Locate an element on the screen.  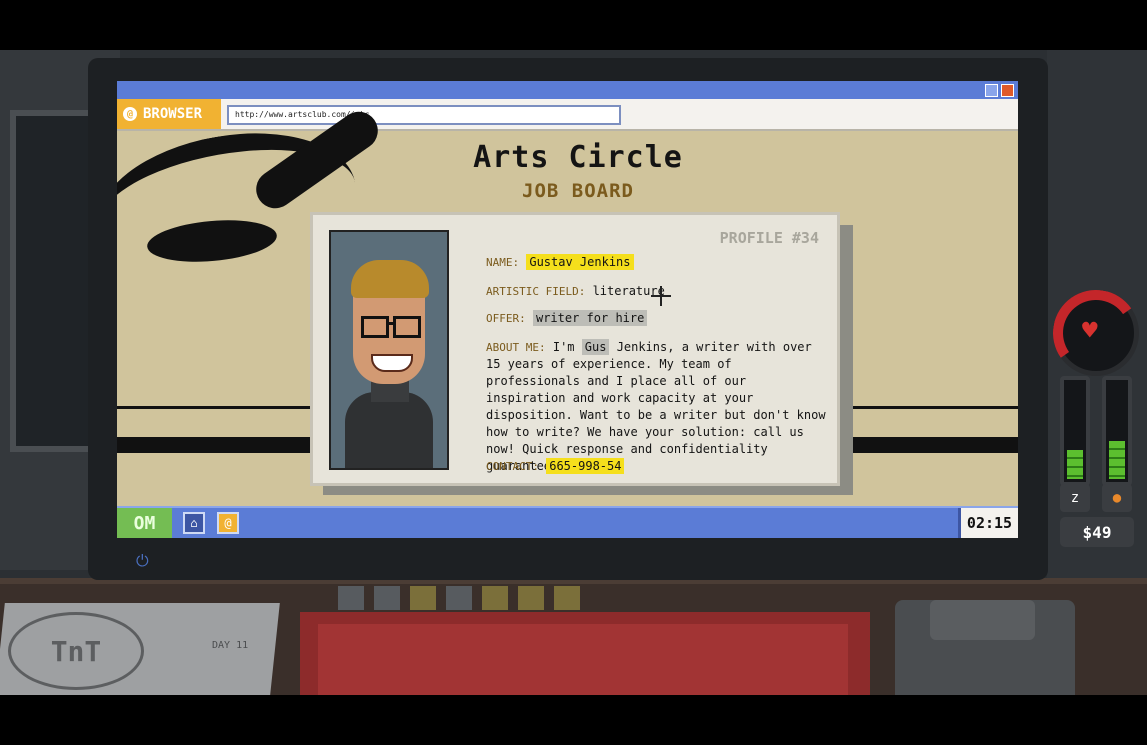
money-display: $49 is located at coordinates (1097, 532).